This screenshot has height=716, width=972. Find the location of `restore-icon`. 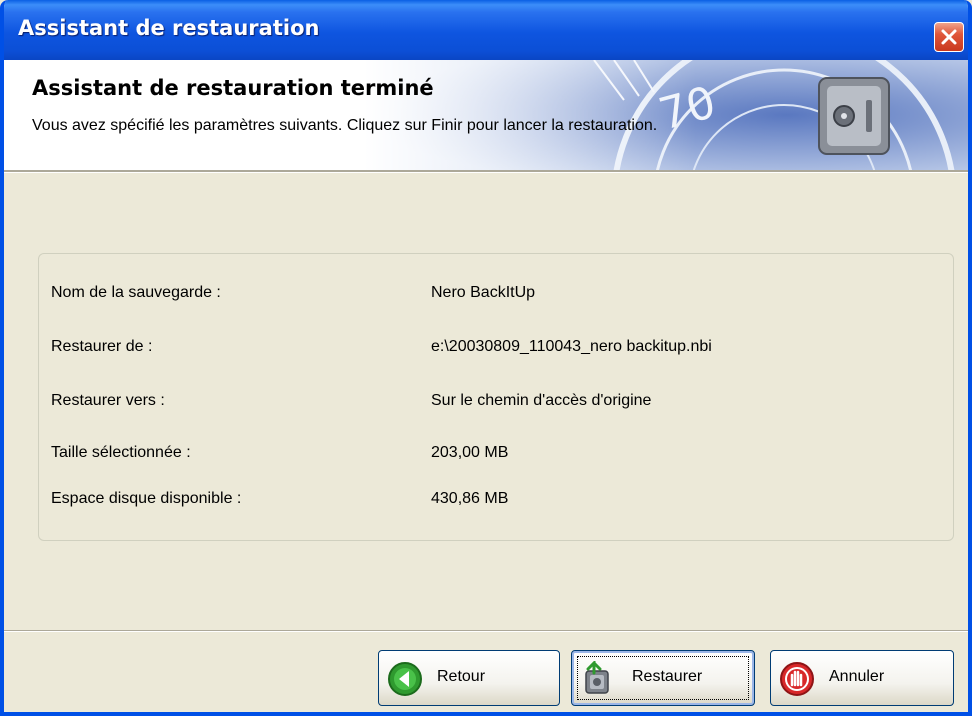

restore-icon is located at coordinates (597, 677).